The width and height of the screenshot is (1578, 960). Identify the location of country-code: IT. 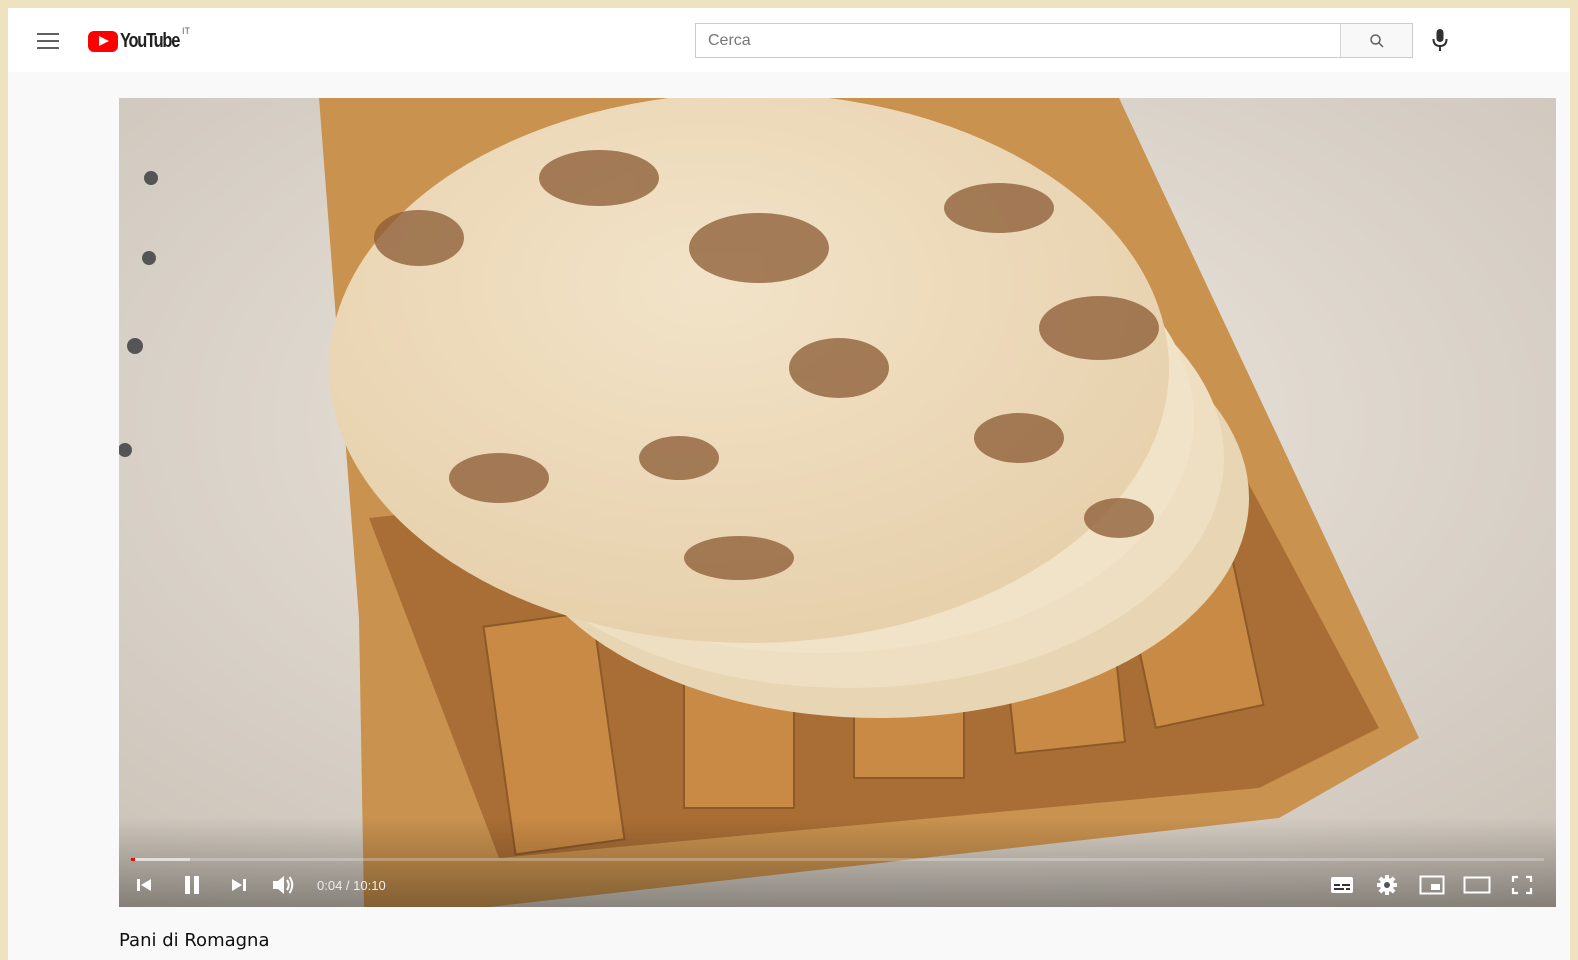
(186, 31).